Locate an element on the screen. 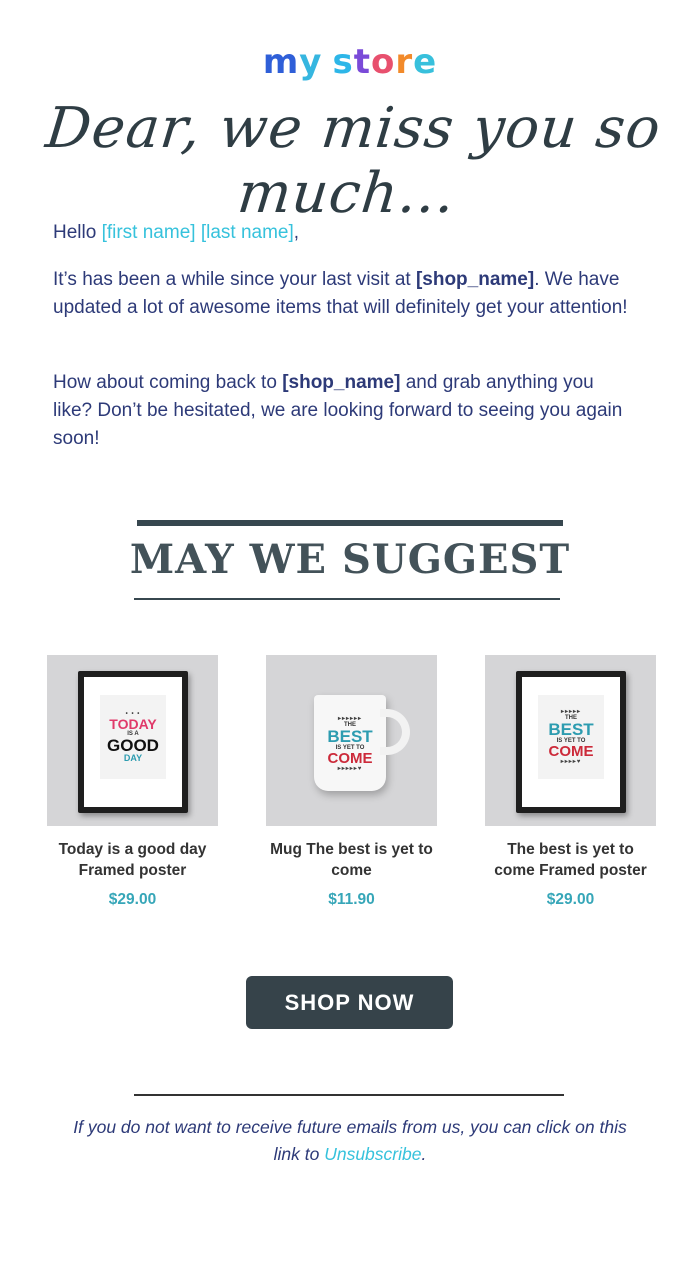 This screenshot has height=1271, width=700. poster-art: ▸▸▸▸▸ THE BEST IS YET TO COME ▸▸▸▸♥ is located at coordinates (571, 737).